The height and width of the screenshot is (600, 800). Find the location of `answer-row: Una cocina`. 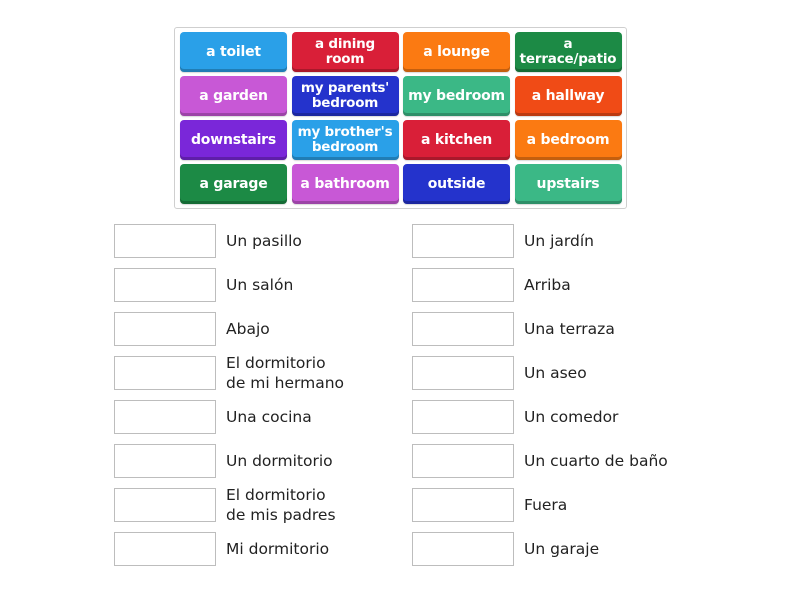

answer-row: Una cocina is located at coordinates (229, 417).